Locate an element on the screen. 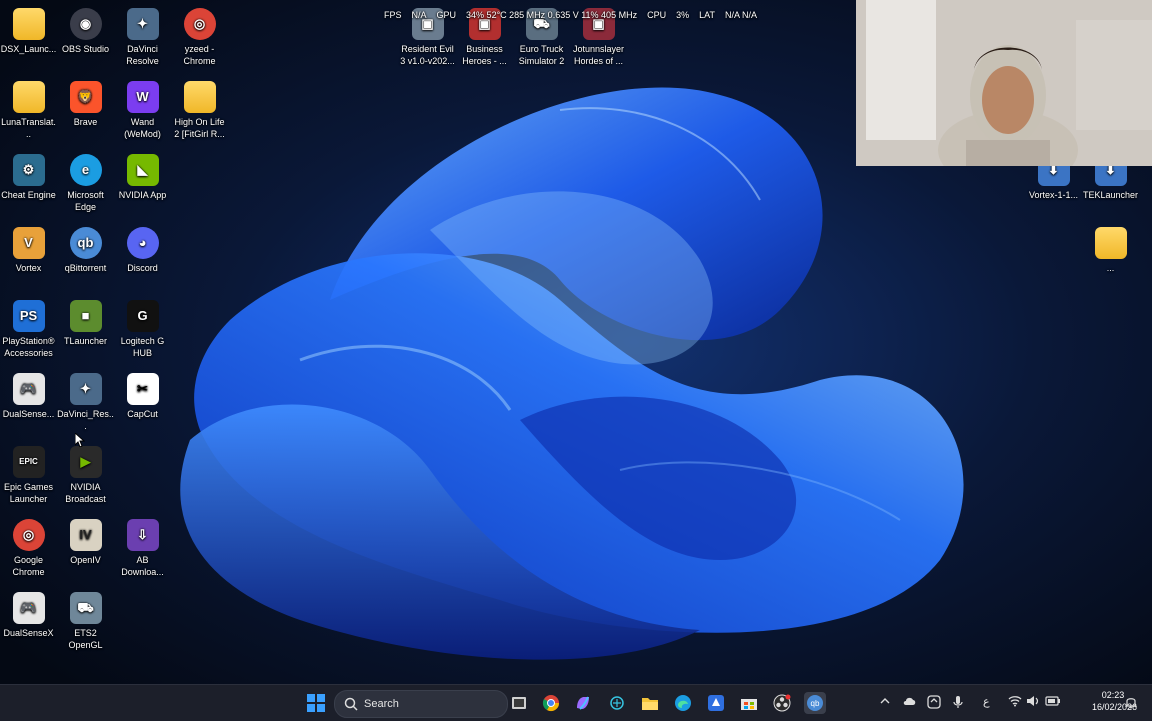  taskbar-file-explorer is located at coordinates (650, 703).